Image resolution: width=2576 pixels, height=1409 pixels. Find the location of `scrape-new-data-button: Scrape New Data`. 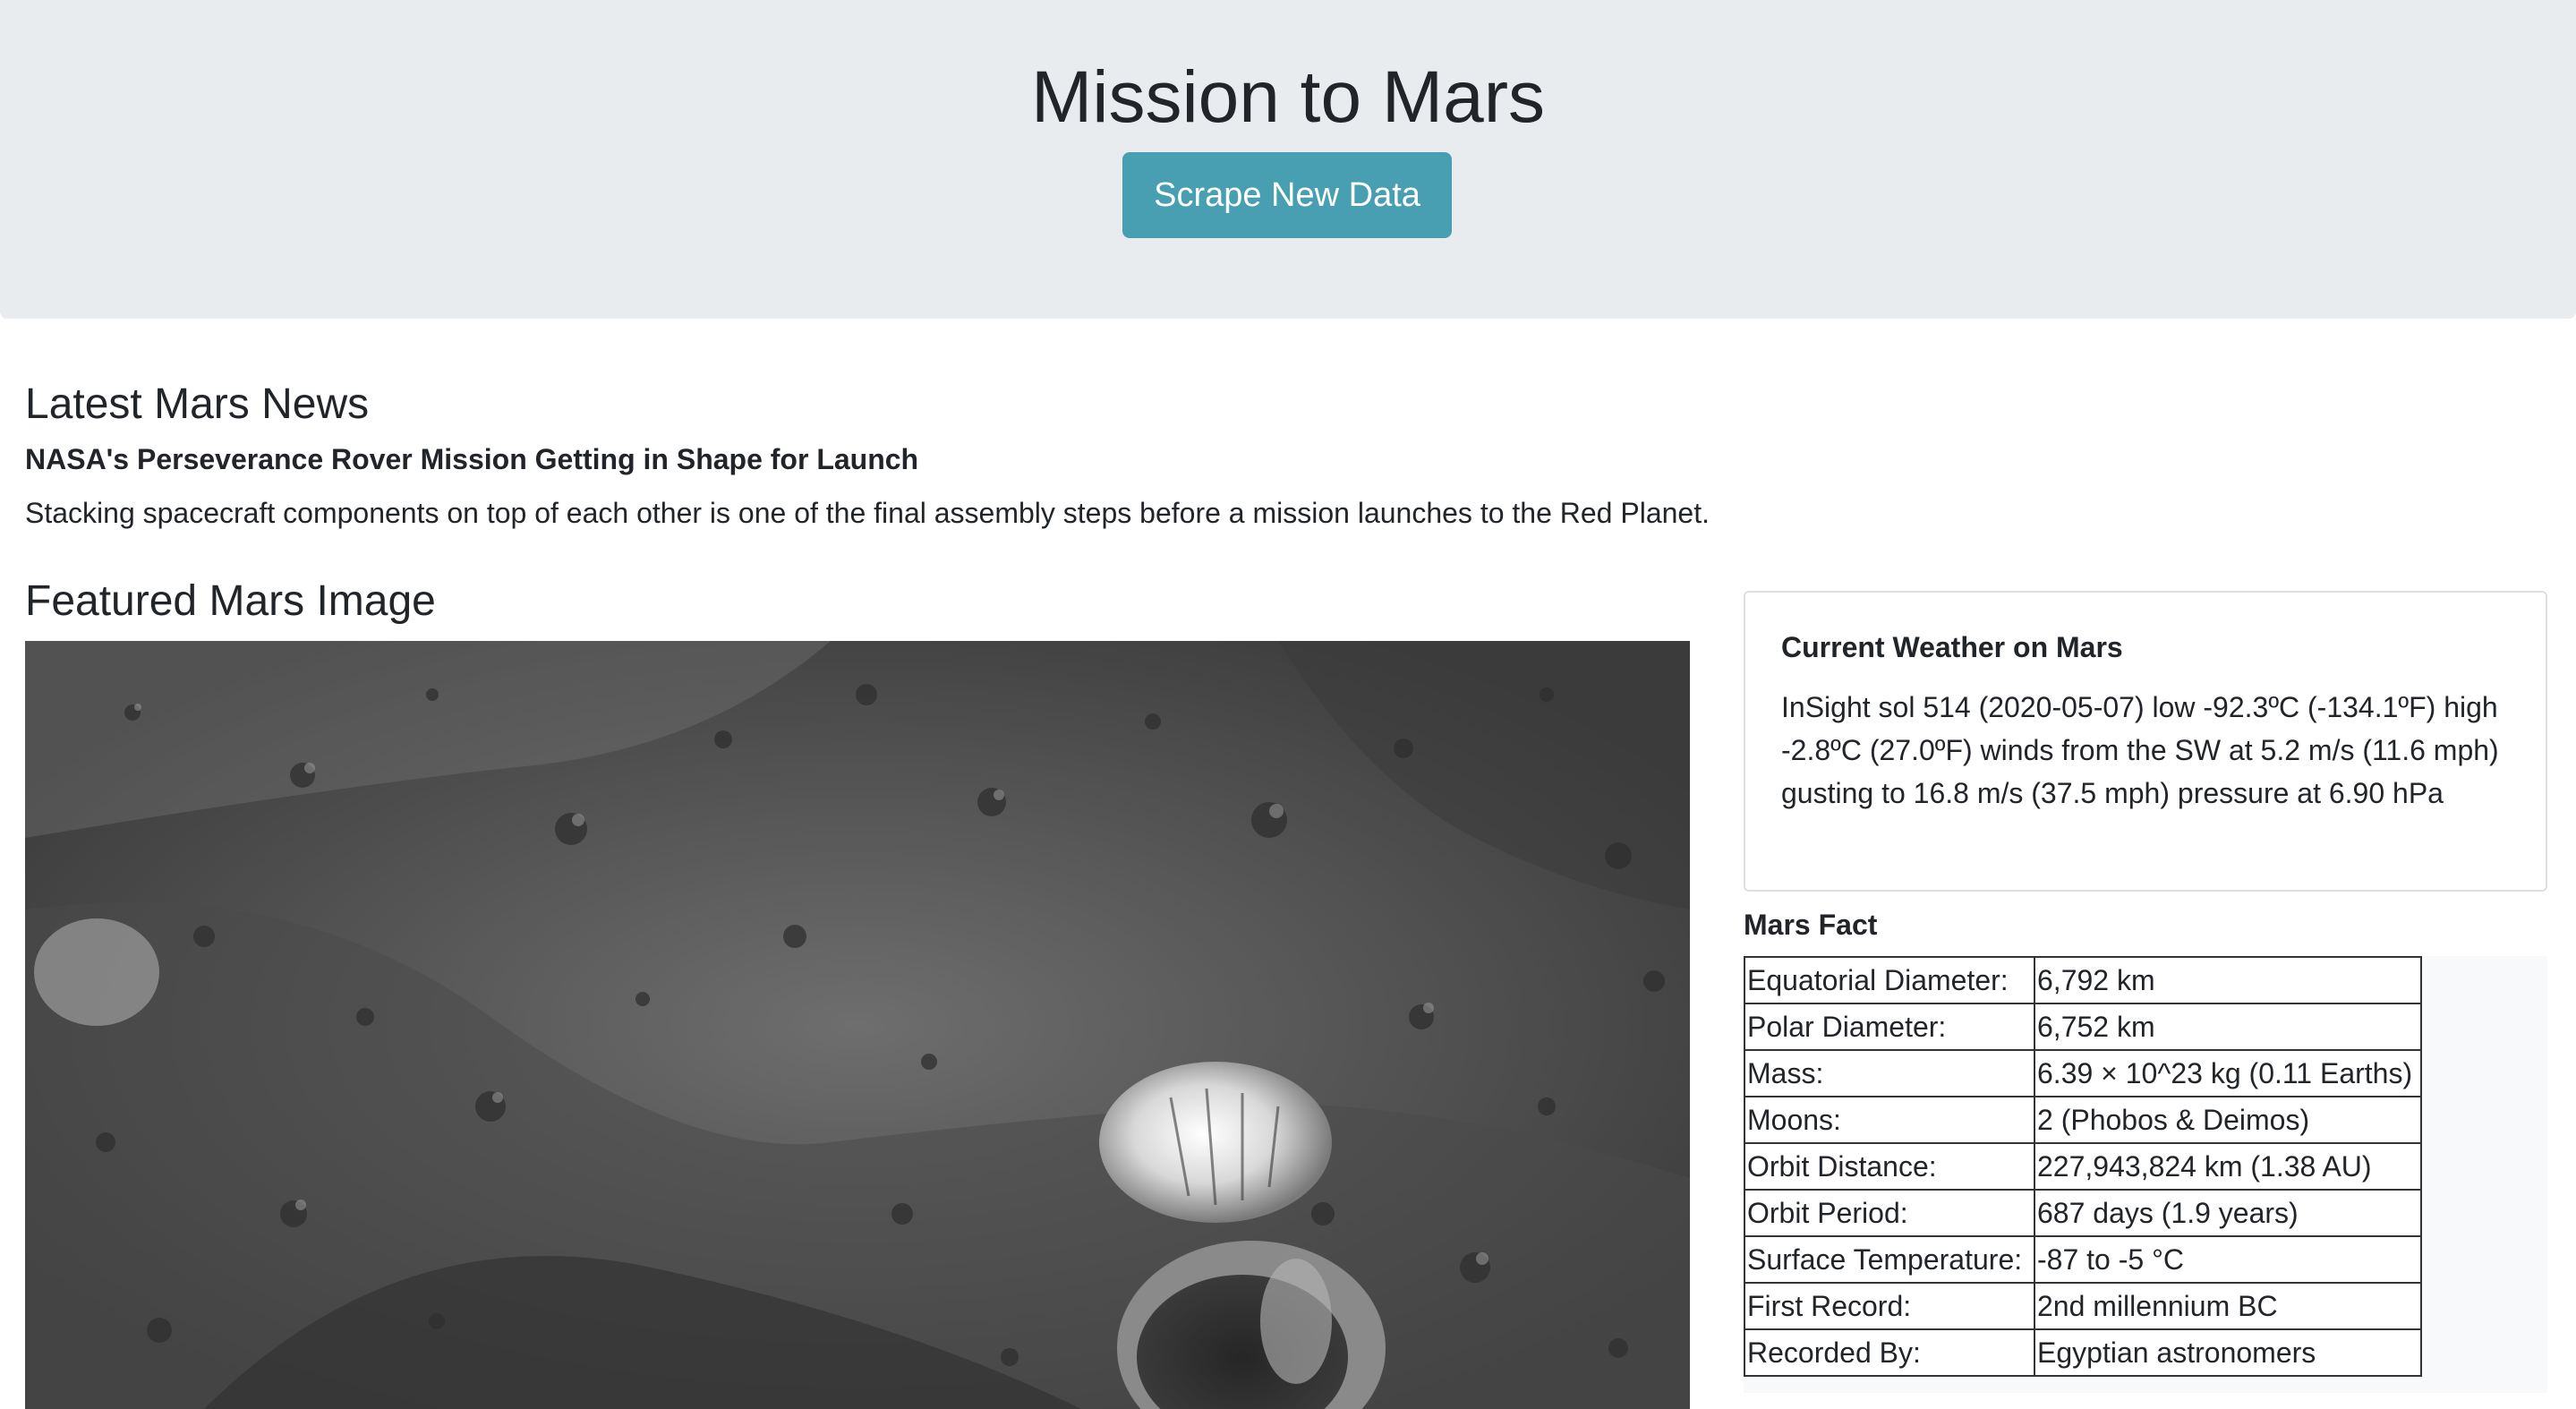

scrape-new-data-button: Scrape New Data is located at coordinates (1287, 195).